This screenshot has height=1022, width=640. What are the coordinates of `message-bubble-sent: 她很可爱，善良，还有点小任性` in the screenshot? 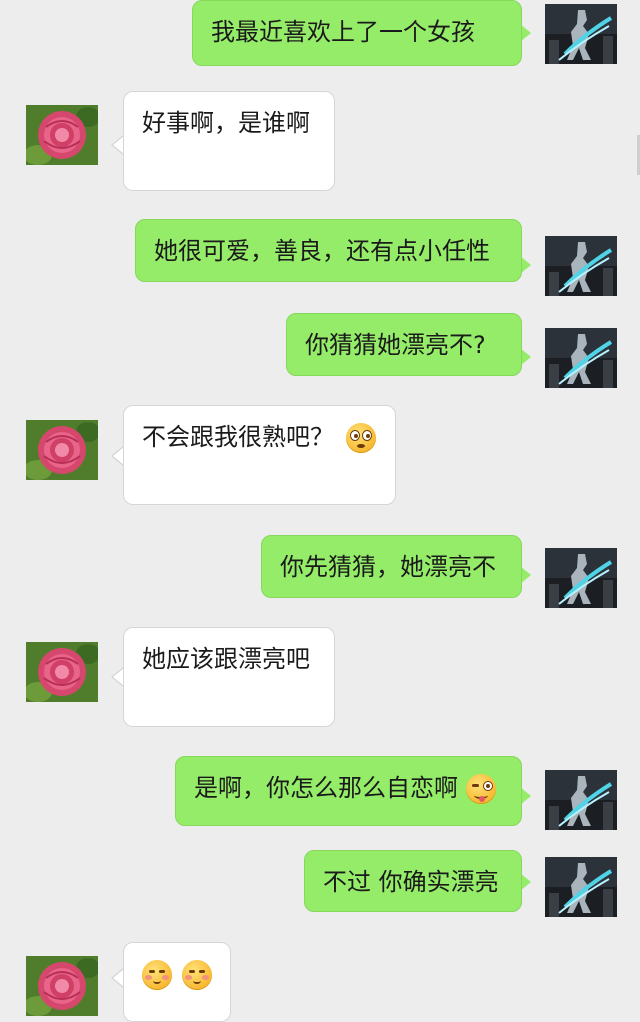 It's located at (328, 250).